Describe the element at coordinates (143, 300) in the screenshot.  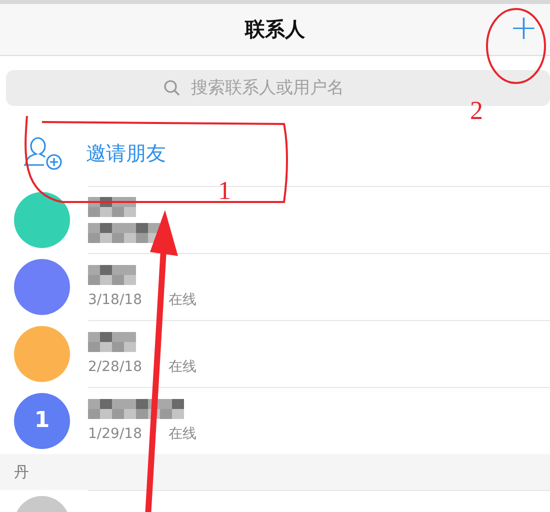
I see `status-text: 3/18/18 在线` at that location.